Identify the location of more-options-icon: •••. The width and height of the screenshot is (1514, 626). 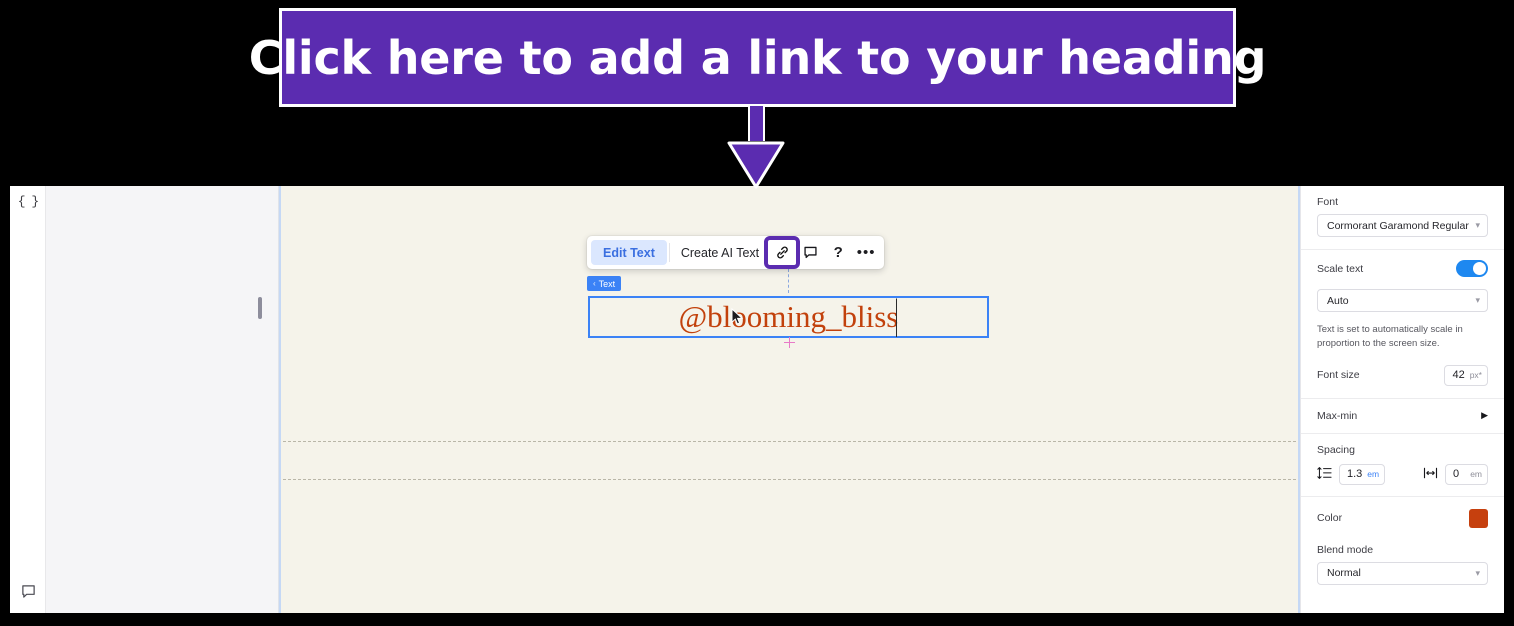
(866, 252).